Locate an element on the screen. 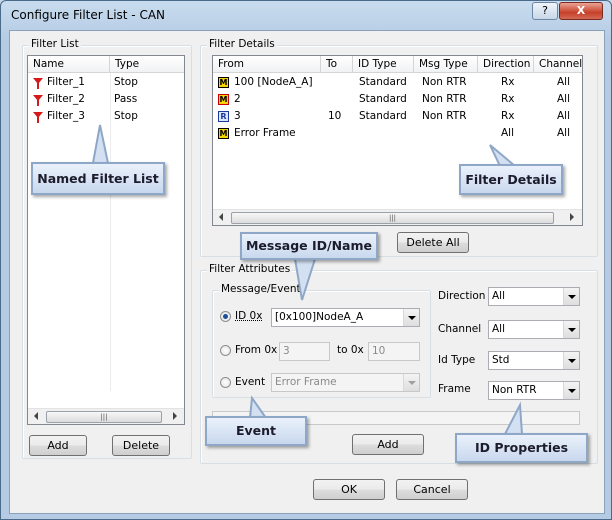 This screenshot has height=520, width=612. channel-value: All is located at coordinates (499, 329).